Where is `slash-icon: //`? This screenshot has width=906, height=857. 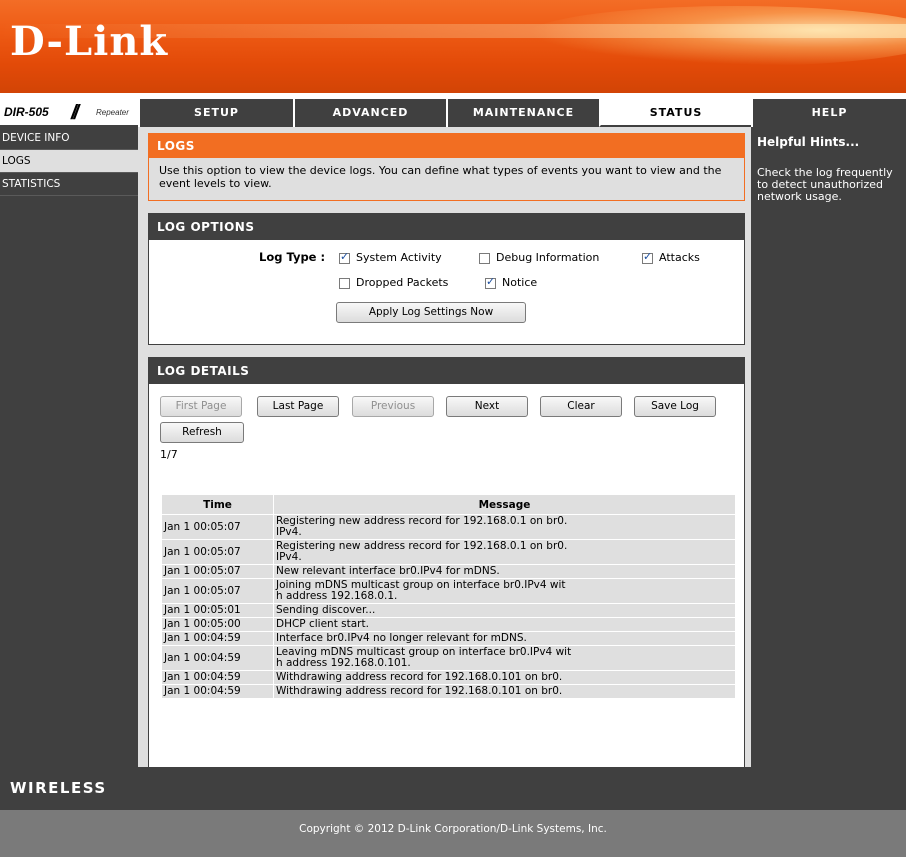 slash-icon: // is located at coordinates (75, 113).